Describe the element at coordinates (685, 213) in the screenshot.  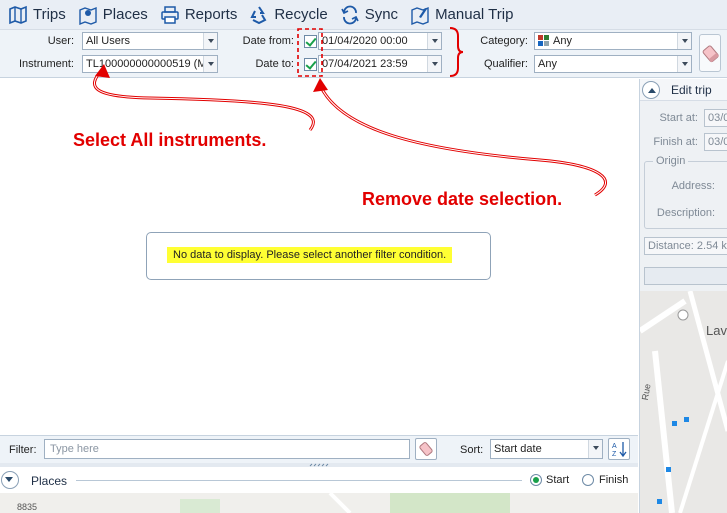
I see `description-label: Description:` at that location.